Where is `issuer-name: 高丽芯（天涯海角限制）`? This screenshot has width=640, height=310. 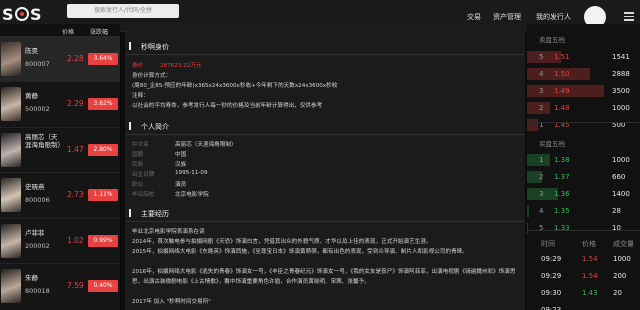
issuer-name: 高丽芯（天涯海角限制） is located at coordinates (44, 140).